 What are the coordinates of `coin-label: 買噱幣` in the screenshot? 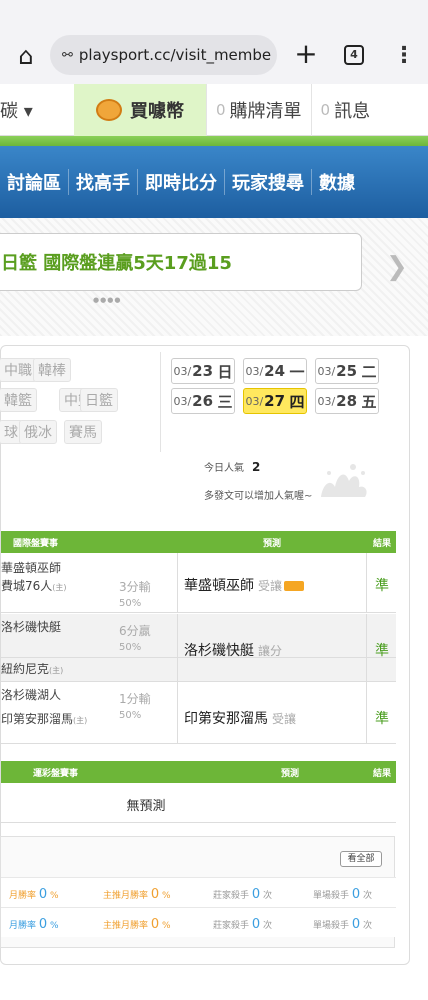 It's located at (157, 111).